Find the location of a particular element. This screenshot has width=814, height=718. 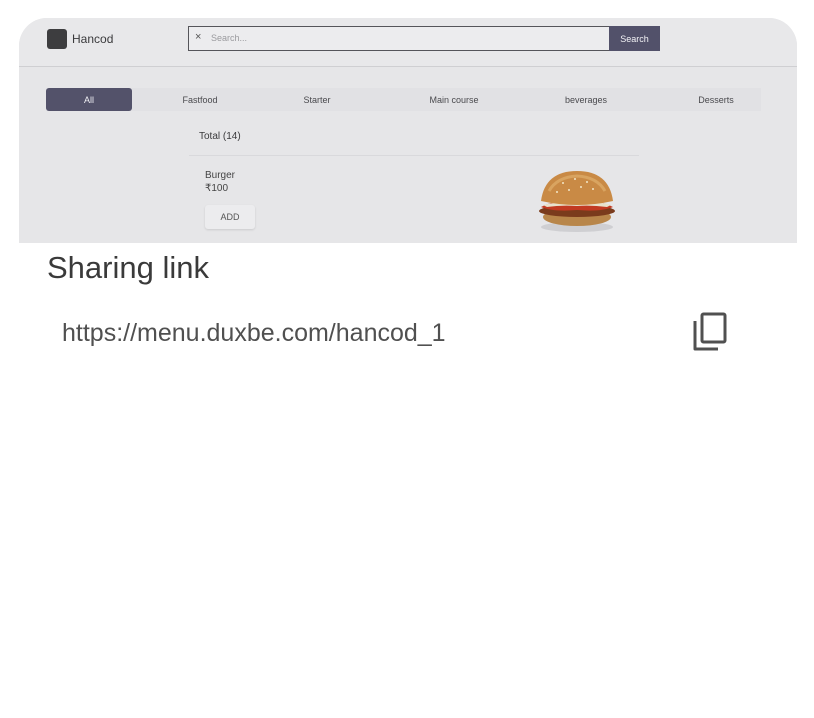

brand-name: Hancod is located at coordinates (93, 39).